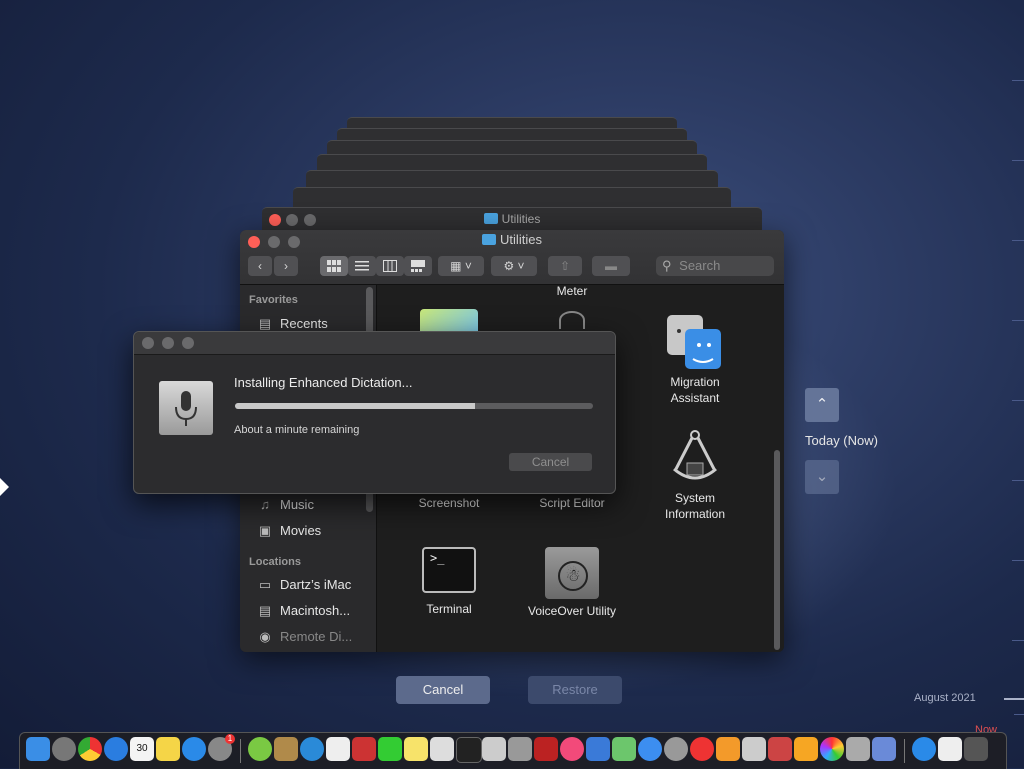  What do you see at coordinates (550, 462) in the screenshot?
I see `dialog-cancel-button: Cancel` at bounding box center [550, 462].